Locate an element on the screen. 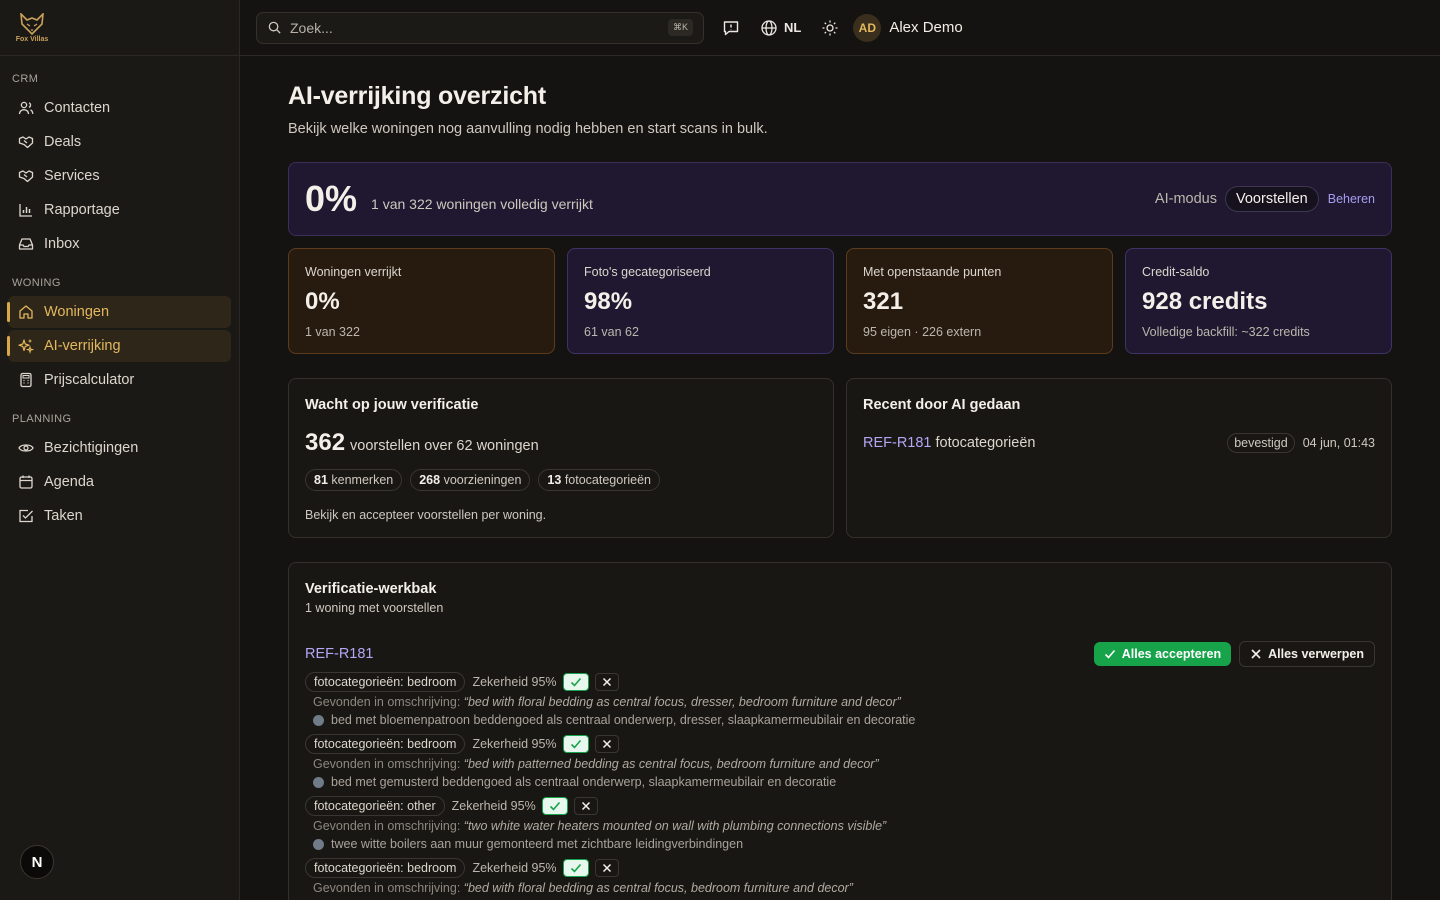 The width and height of the screenshot is (1440, 900). brand-logo: Fox Villas is located at coordinates (32, 28).